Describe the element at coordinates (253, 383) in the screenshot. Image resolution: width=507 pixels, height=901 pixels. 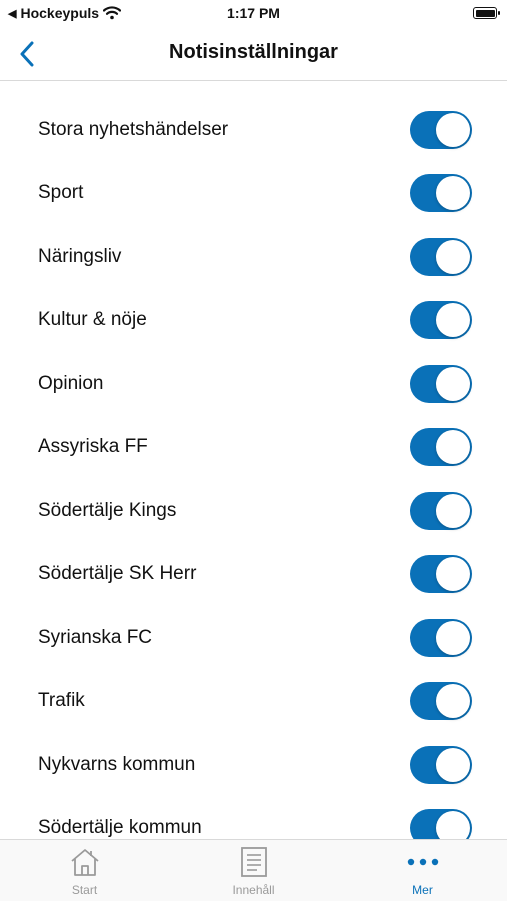
I see `setting-row: Opinion` at that location.